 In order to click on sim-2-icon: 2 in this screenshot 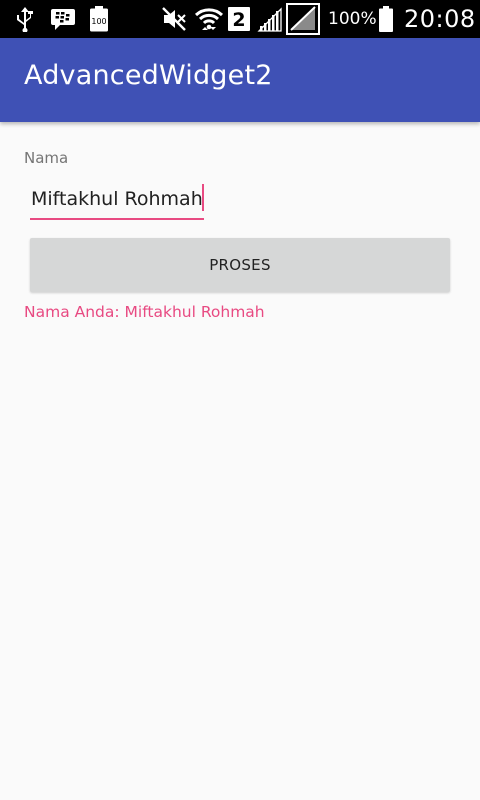, I will do `click(239, 19)`.